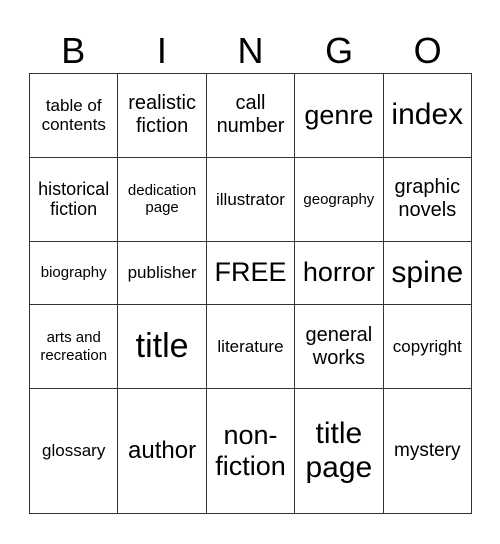 The height and width of the screenshot is (544, 500). I want to click on header-letter-g: G, so click(339, 50).